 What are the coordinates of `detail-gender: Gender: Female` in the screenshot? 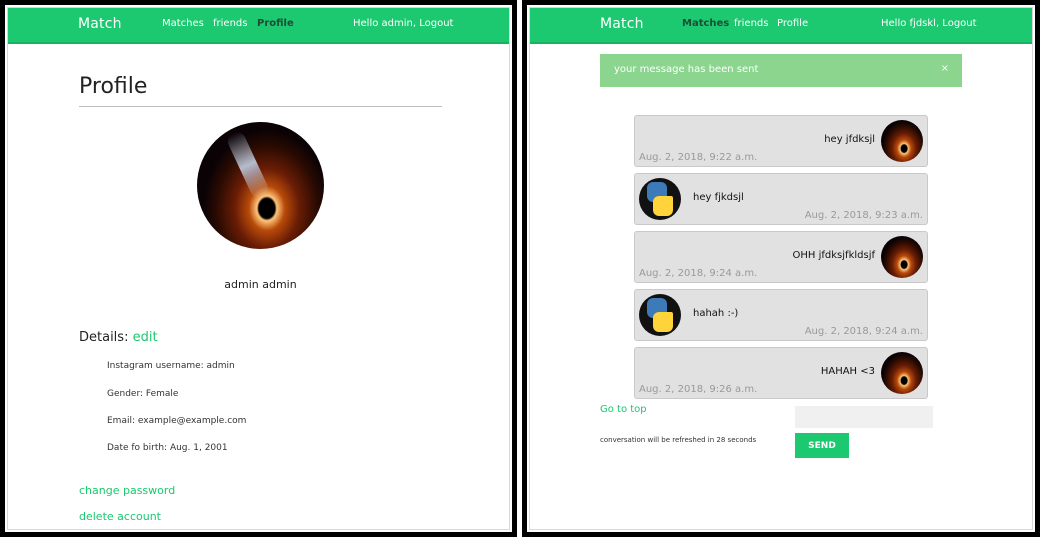 It's located at (143, 394).